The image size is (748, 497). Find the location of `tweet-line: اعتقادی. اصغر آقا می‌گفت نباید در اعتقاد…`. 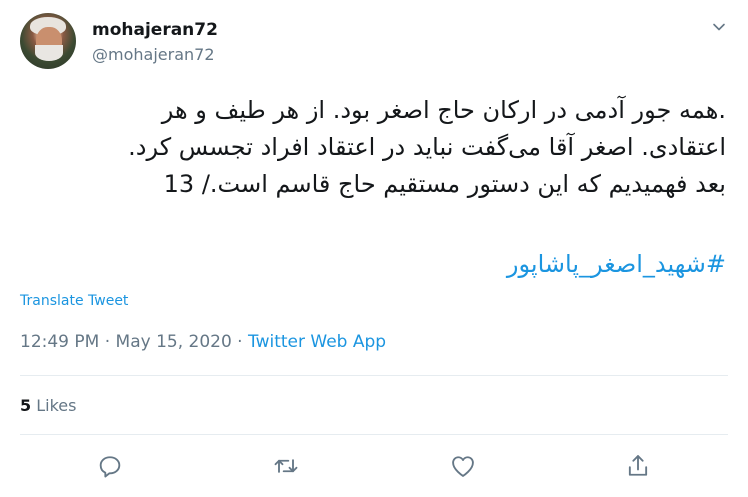

tweet-line: اعتقادی. اصغر آقا می‌گفت نباید در اعتقاد… is located at coordinates (427, 147).